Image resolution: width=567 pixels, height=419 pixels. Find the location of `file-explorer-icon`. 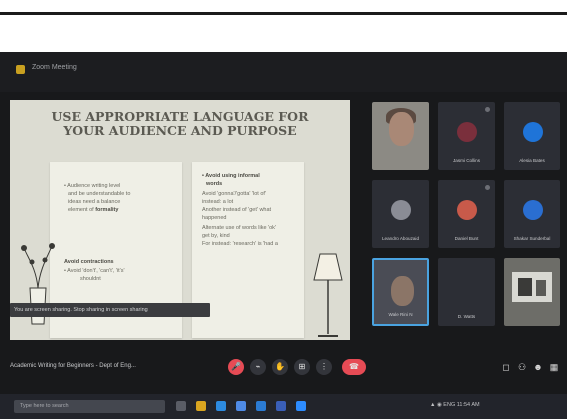

file-explorer-icon is located at coordinates (201, 406).